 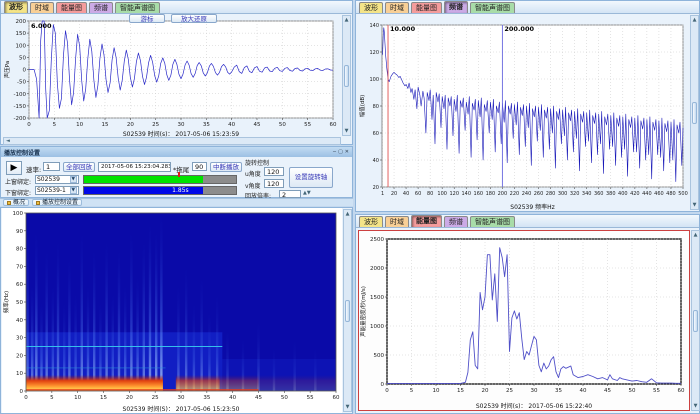 I want to click on svg-text: 80, so click(x=376, y=107).